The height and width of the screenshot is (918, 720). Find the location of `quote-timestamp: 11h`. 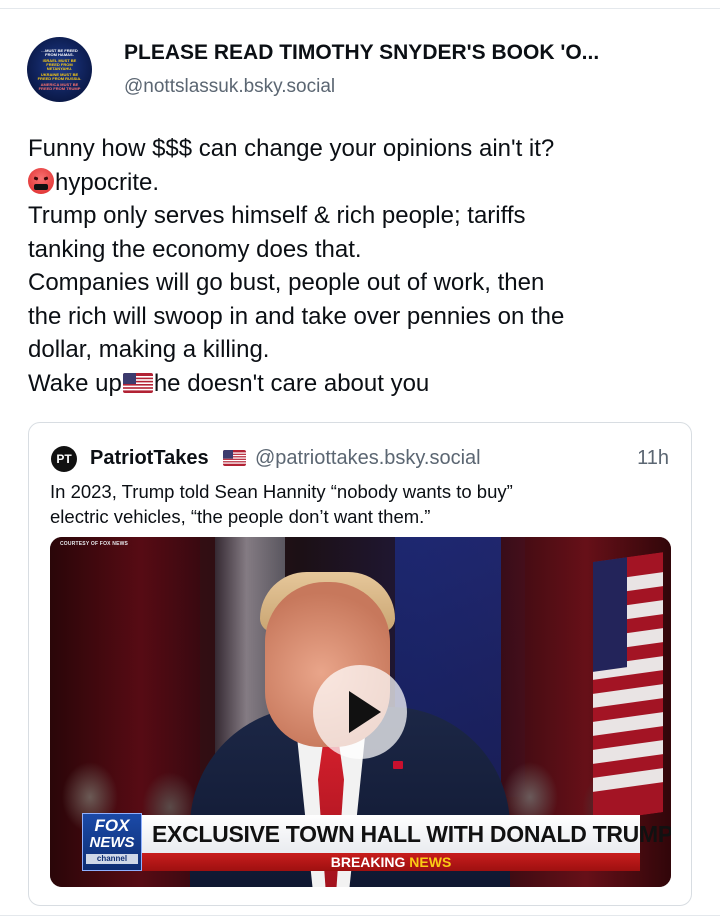

quote-timestamp: 11h is located at coordinates (653, 458).